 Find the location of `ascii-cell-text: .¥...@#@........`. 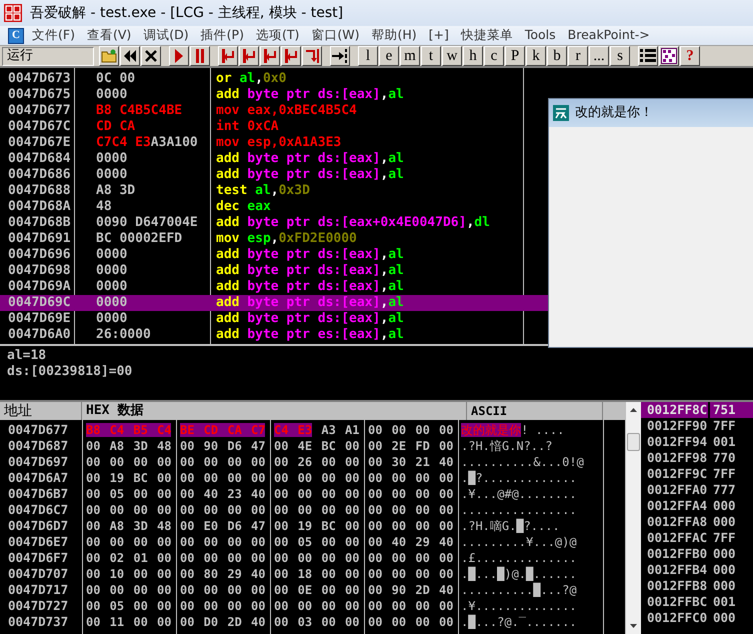

ascii-cell-text: .¥...@#@........ is located at coordinates (519, 494).